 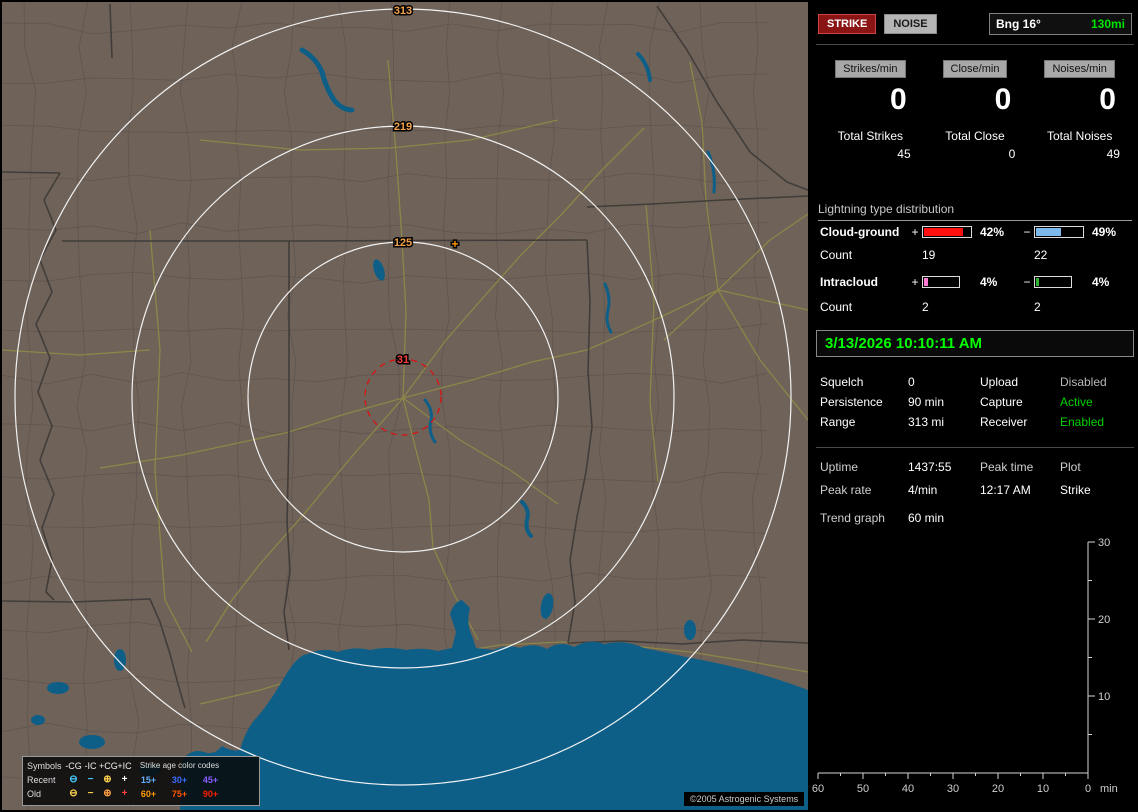 What do you see at coordinates (929, 255) in the screenshot?
I see `cg-positive-count: 19` at bounding box center [929, 255].